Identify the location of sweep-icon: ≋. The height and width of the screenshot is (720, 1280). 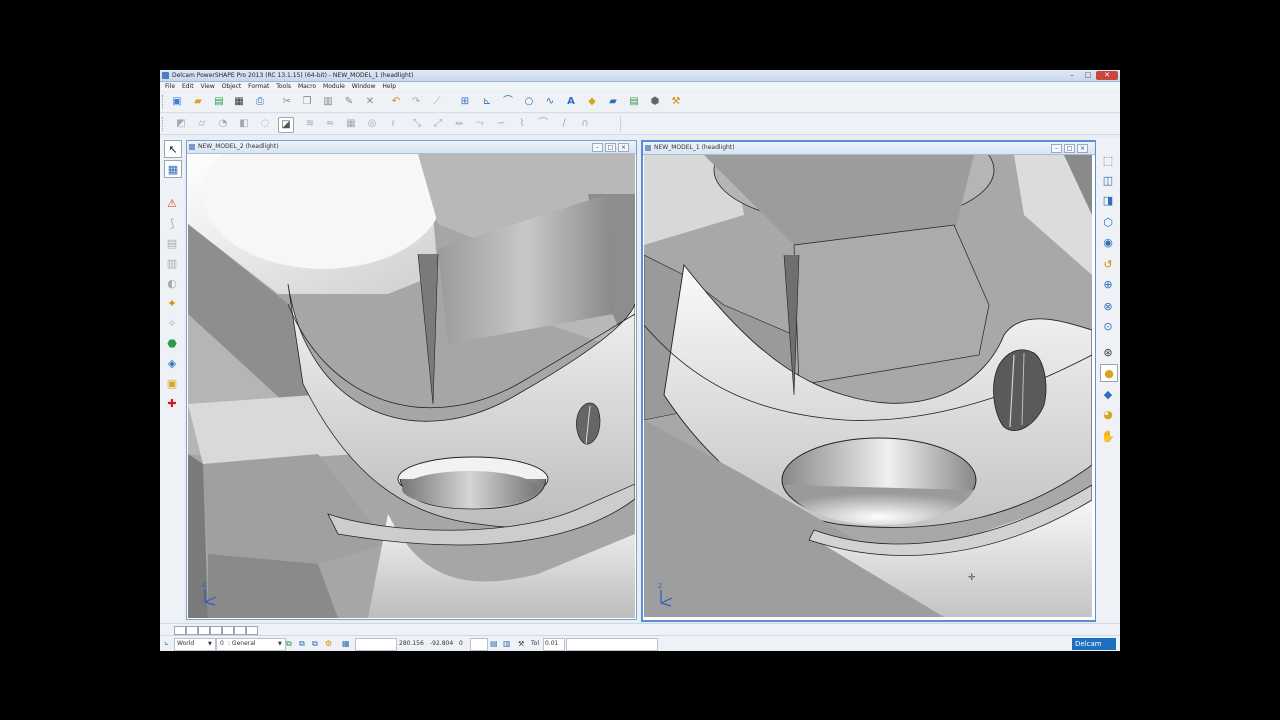
(310, 124).